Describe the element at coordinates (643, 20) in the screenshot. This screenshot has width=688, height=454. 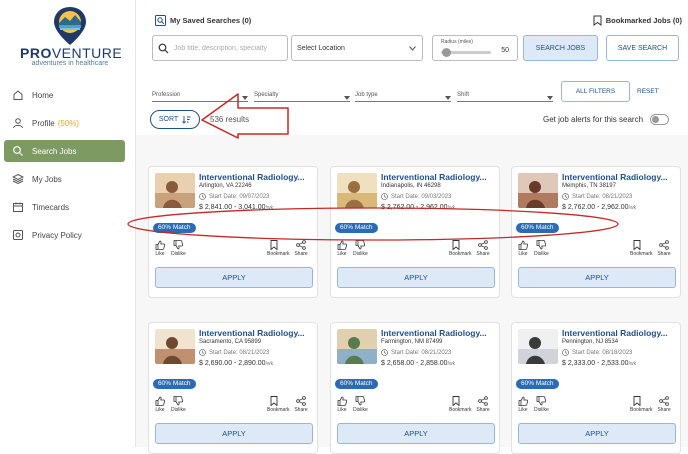
I see `bookmarked-jobs-label: Bookmarked Jobs (0)` at that location.